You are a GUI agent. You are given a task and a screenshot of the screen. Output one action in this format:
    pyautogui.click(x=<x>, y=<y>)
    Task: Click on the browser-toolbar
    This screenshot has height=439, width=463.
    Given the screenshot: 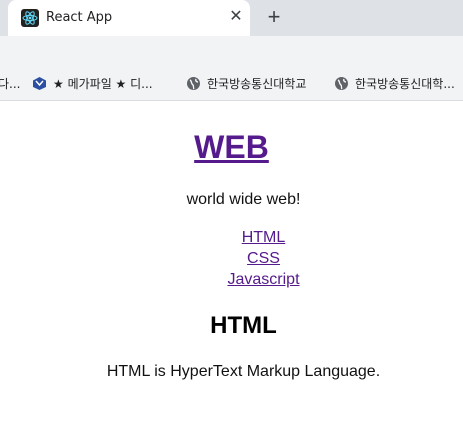 What is the action you would take?
    pyautogui.click(x=231, y=51)
    